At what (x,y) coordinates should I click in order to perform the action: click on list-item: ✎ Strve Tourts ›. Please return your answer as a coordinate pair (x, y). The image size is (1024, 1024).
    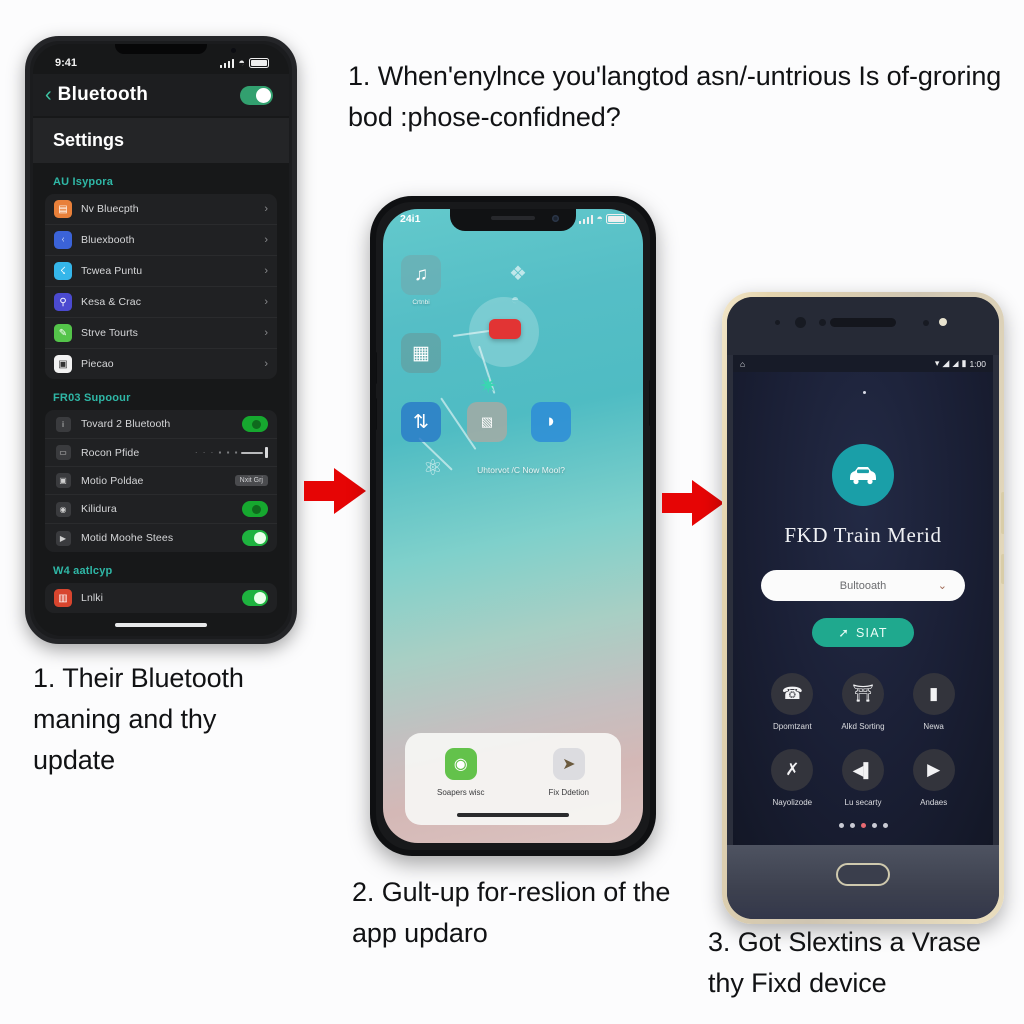
    Looking at the image, I should click on (161, 333).